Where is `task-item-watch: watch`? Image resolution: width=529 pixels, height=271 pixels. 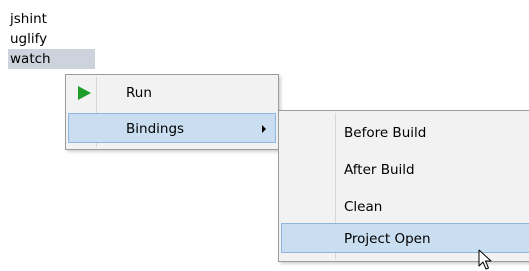
task-item-watch: watch is located at coordinates (51, 59).